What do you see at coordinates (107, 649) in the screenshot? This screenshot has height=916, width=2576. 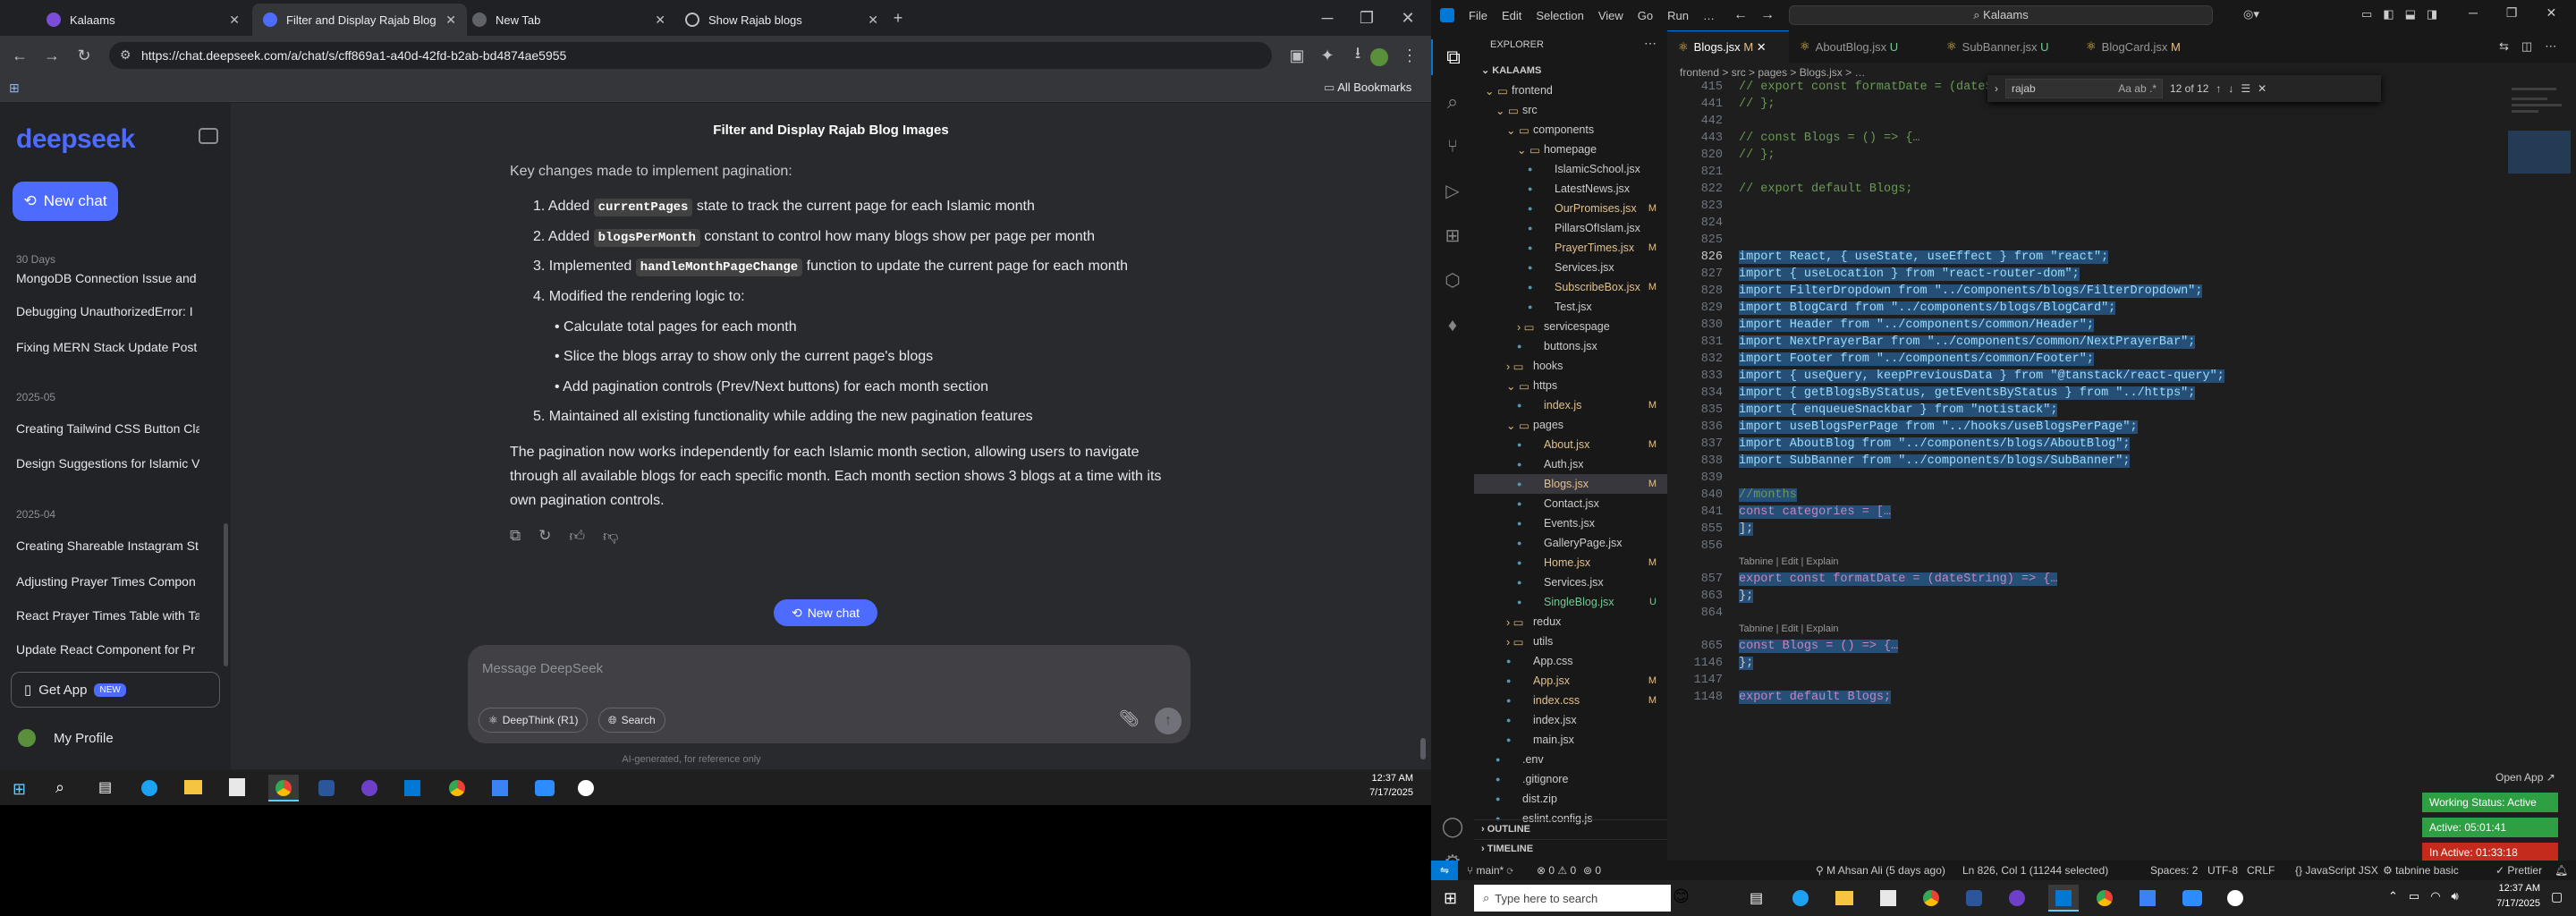 I see `history-item: Update React Component for Pr` at bounding box center [107, 649].